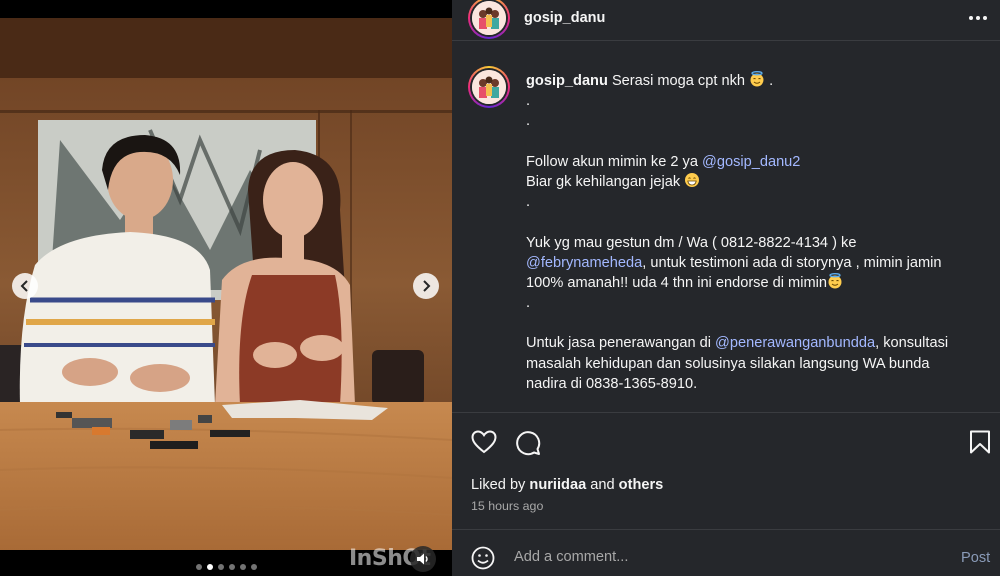  What do you see at coordinates (584, 263) in the screenshot?
I see `caption-mention-link: @febrynameheda` at bounding box center [584, 263].